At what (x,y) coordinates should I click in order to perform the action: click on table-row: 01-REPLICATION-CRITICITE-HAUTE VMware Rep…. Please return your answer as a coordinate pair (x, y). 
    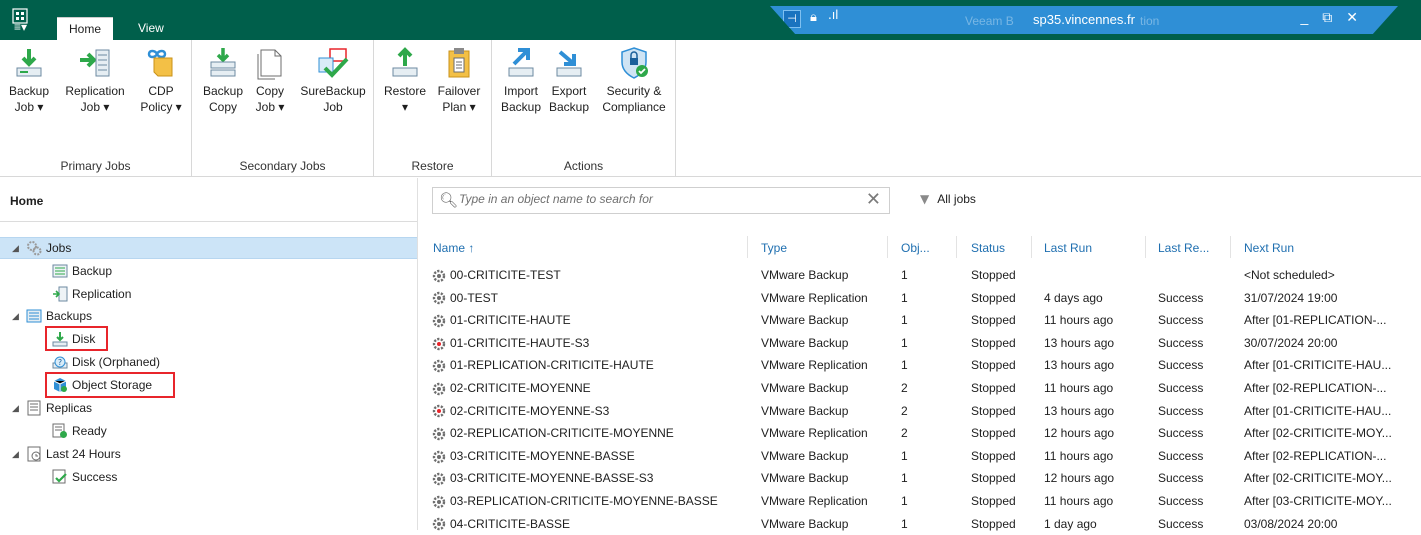
    Looking at the image, I should click on (926, 365).